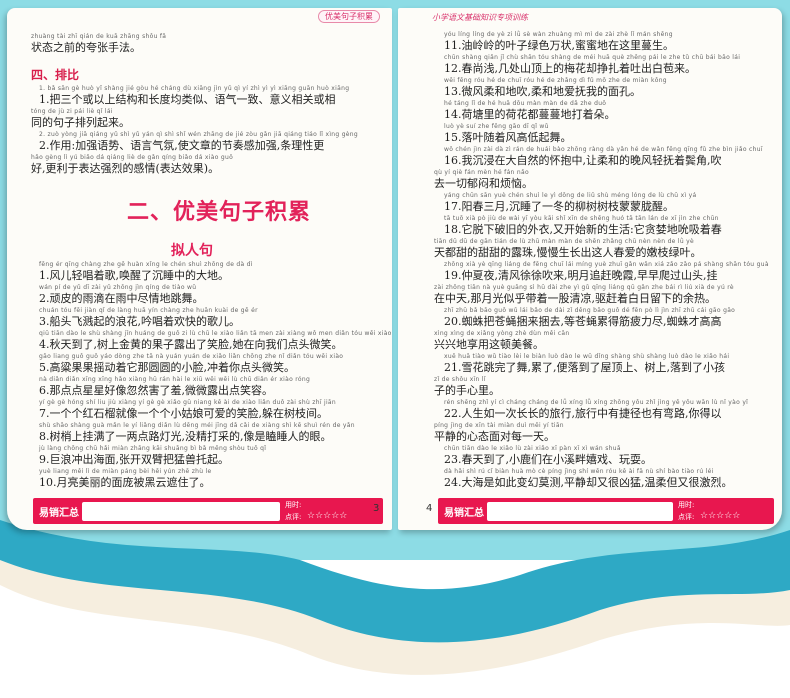 The width and height of the screenshot is (790, 698). Describe the element at coordinates (80, 118) in the screenshot. I see `rule-line: tóng de jù zi pái liè qǐ lái 同的句子排列起来。` at that location.